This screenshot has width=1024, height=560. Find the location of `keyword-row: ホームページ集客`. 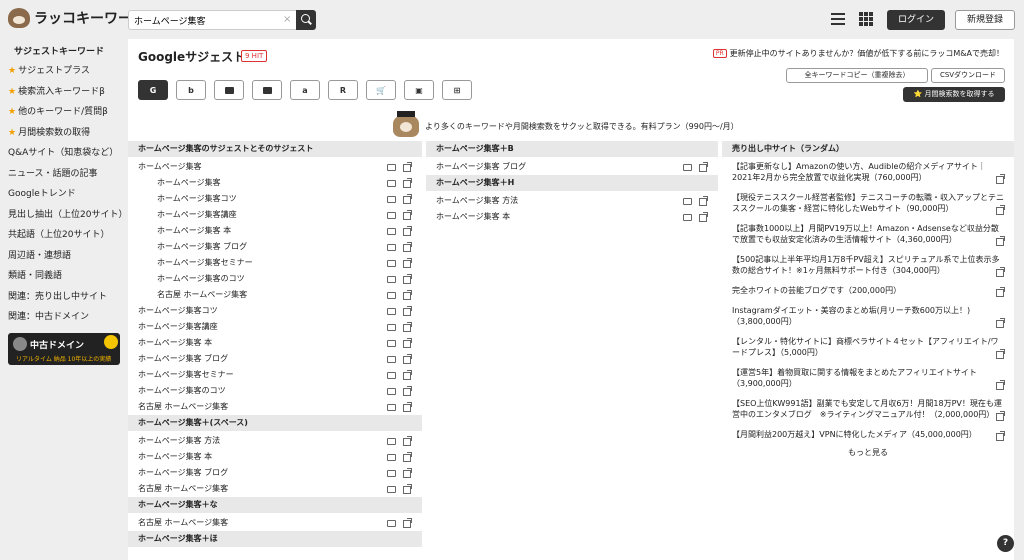

keyword-row: ホームページ集客 is located at coordinates (275, 167).